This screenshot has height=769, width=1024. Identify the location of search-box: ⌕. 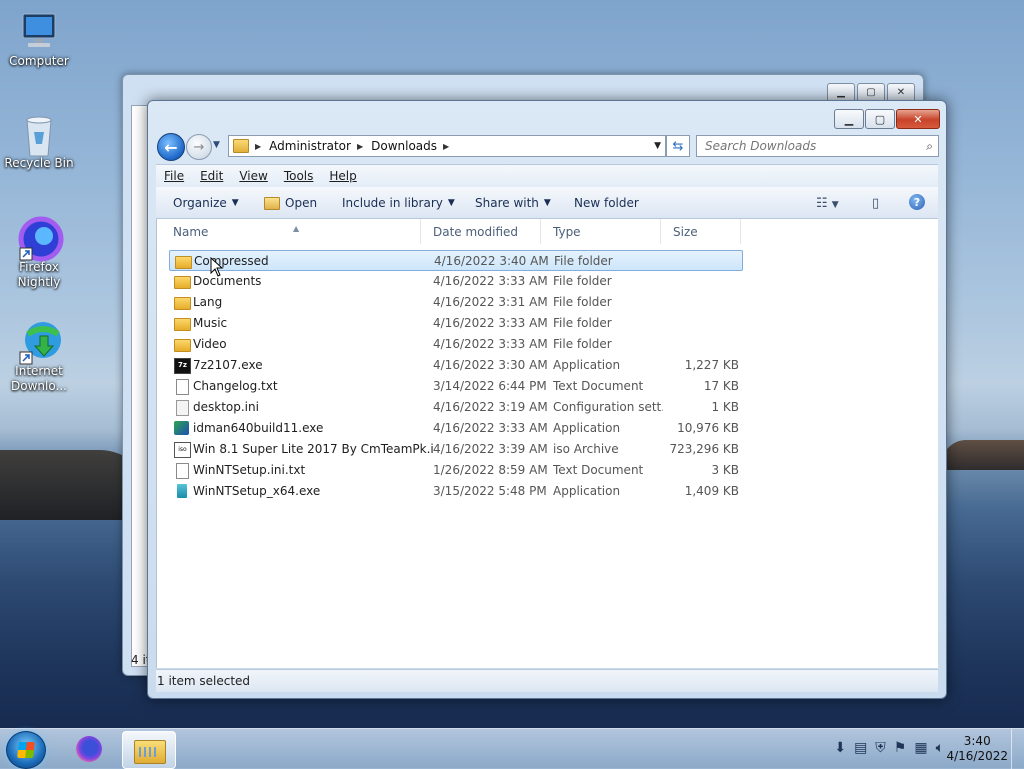
(817, 146).